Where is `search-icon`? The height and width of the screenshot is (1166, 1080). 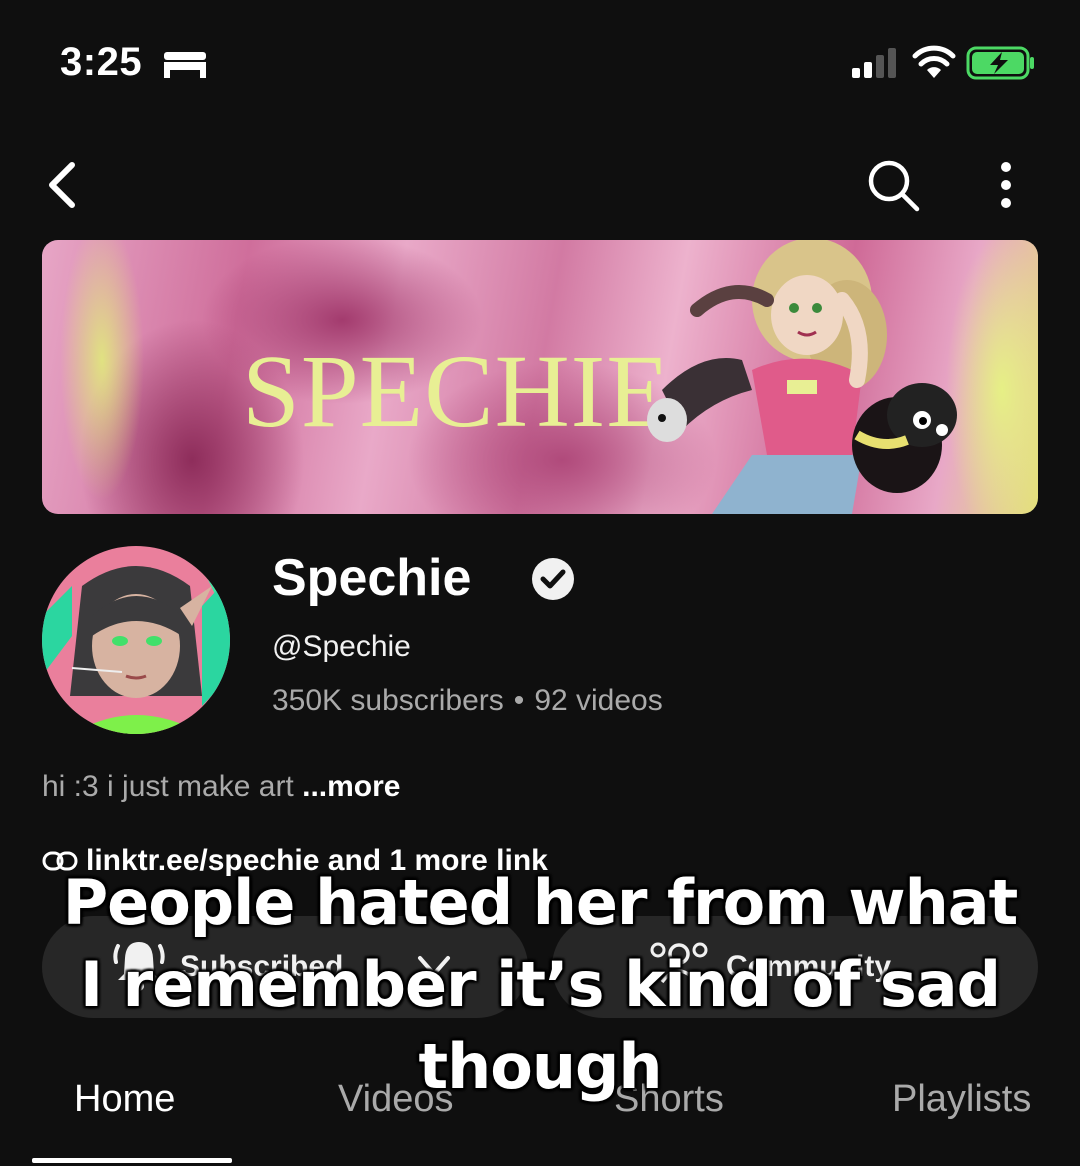
search-icon is located at coordinates (894, 186).